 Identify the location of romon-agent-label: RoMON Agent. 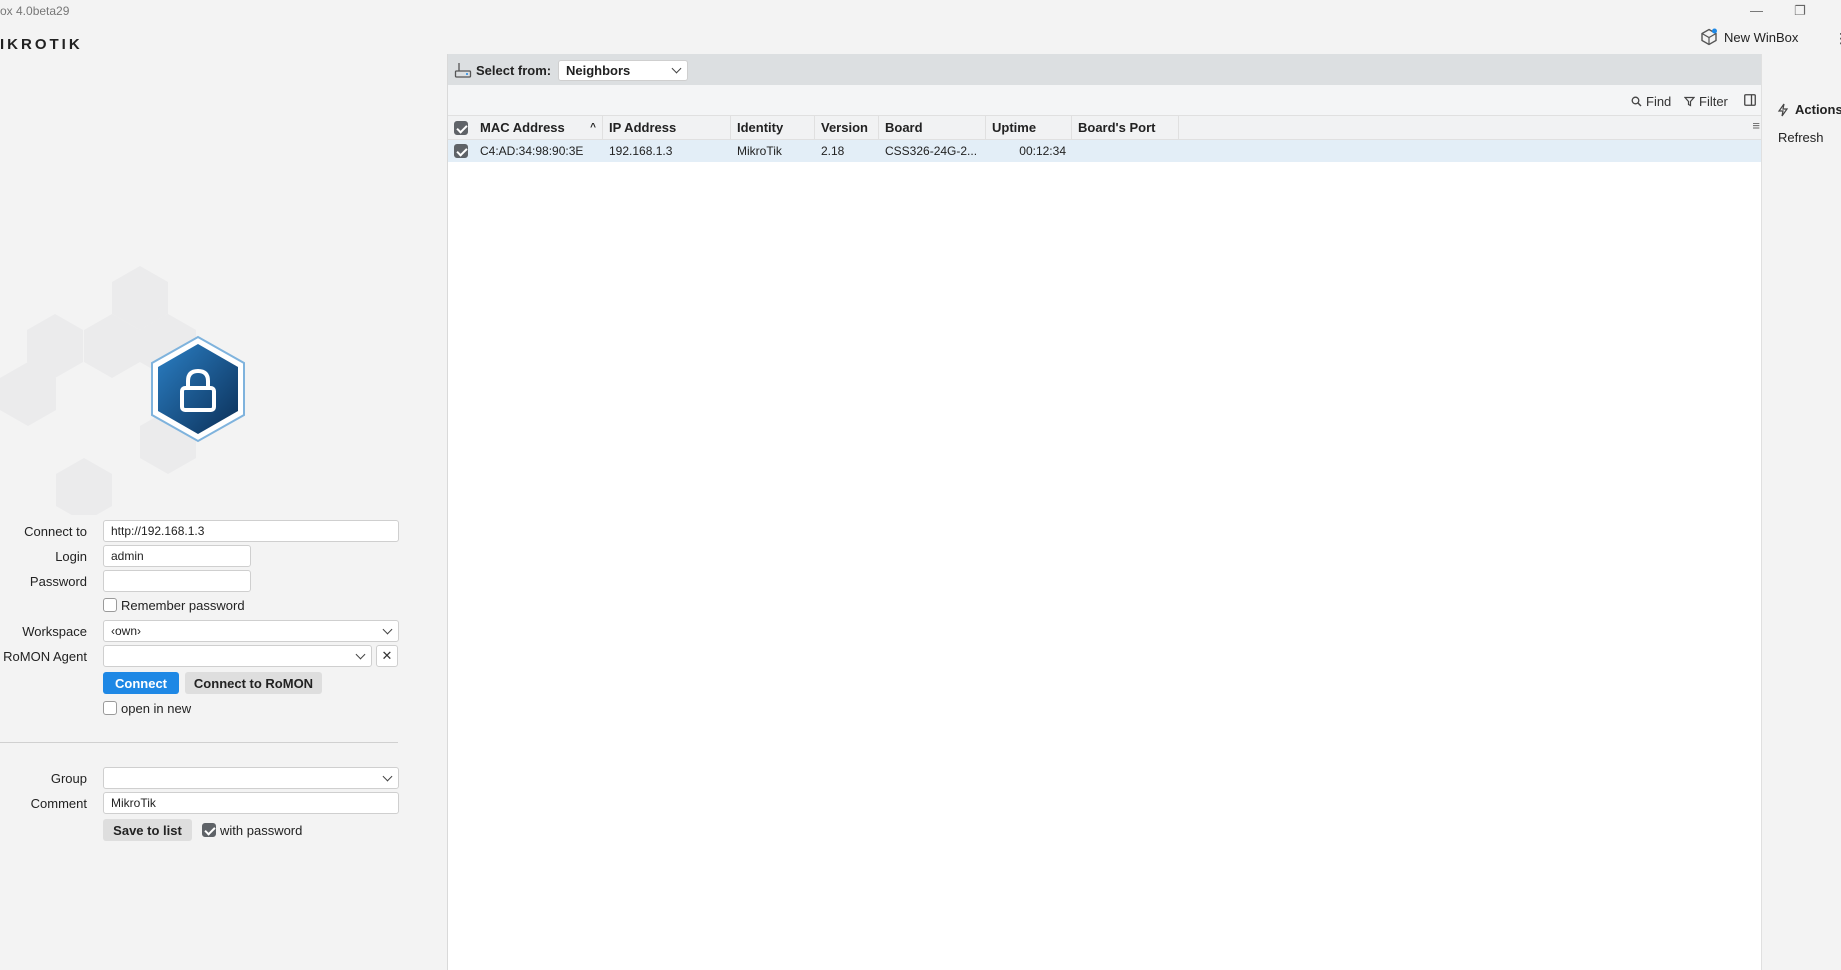
(45, 656).